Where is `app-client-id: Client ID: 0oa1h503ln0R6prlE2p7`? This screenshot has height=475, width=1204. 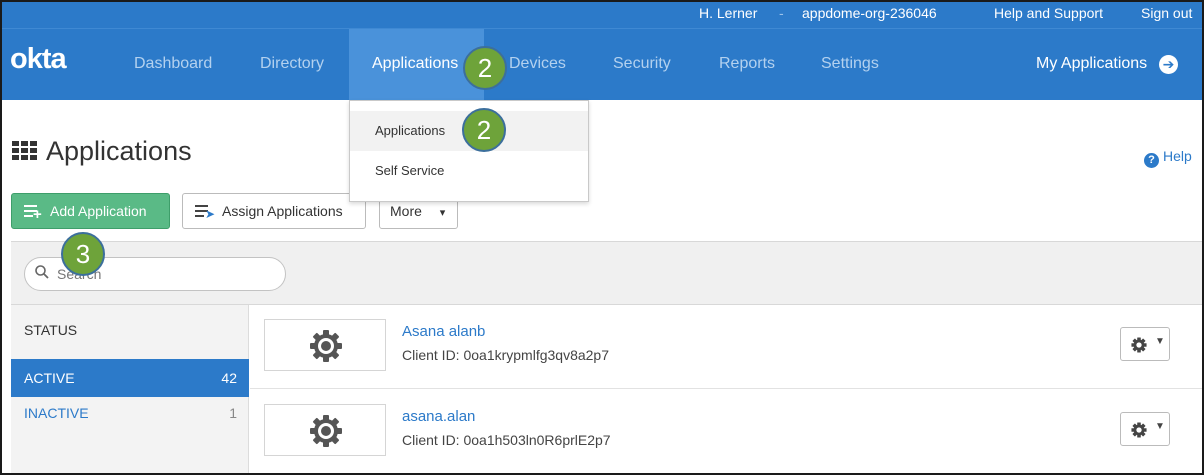
app-client-id: Client ID: 0oa1h503ln0R6prlE2p7 is located at coordinates (506, 440).